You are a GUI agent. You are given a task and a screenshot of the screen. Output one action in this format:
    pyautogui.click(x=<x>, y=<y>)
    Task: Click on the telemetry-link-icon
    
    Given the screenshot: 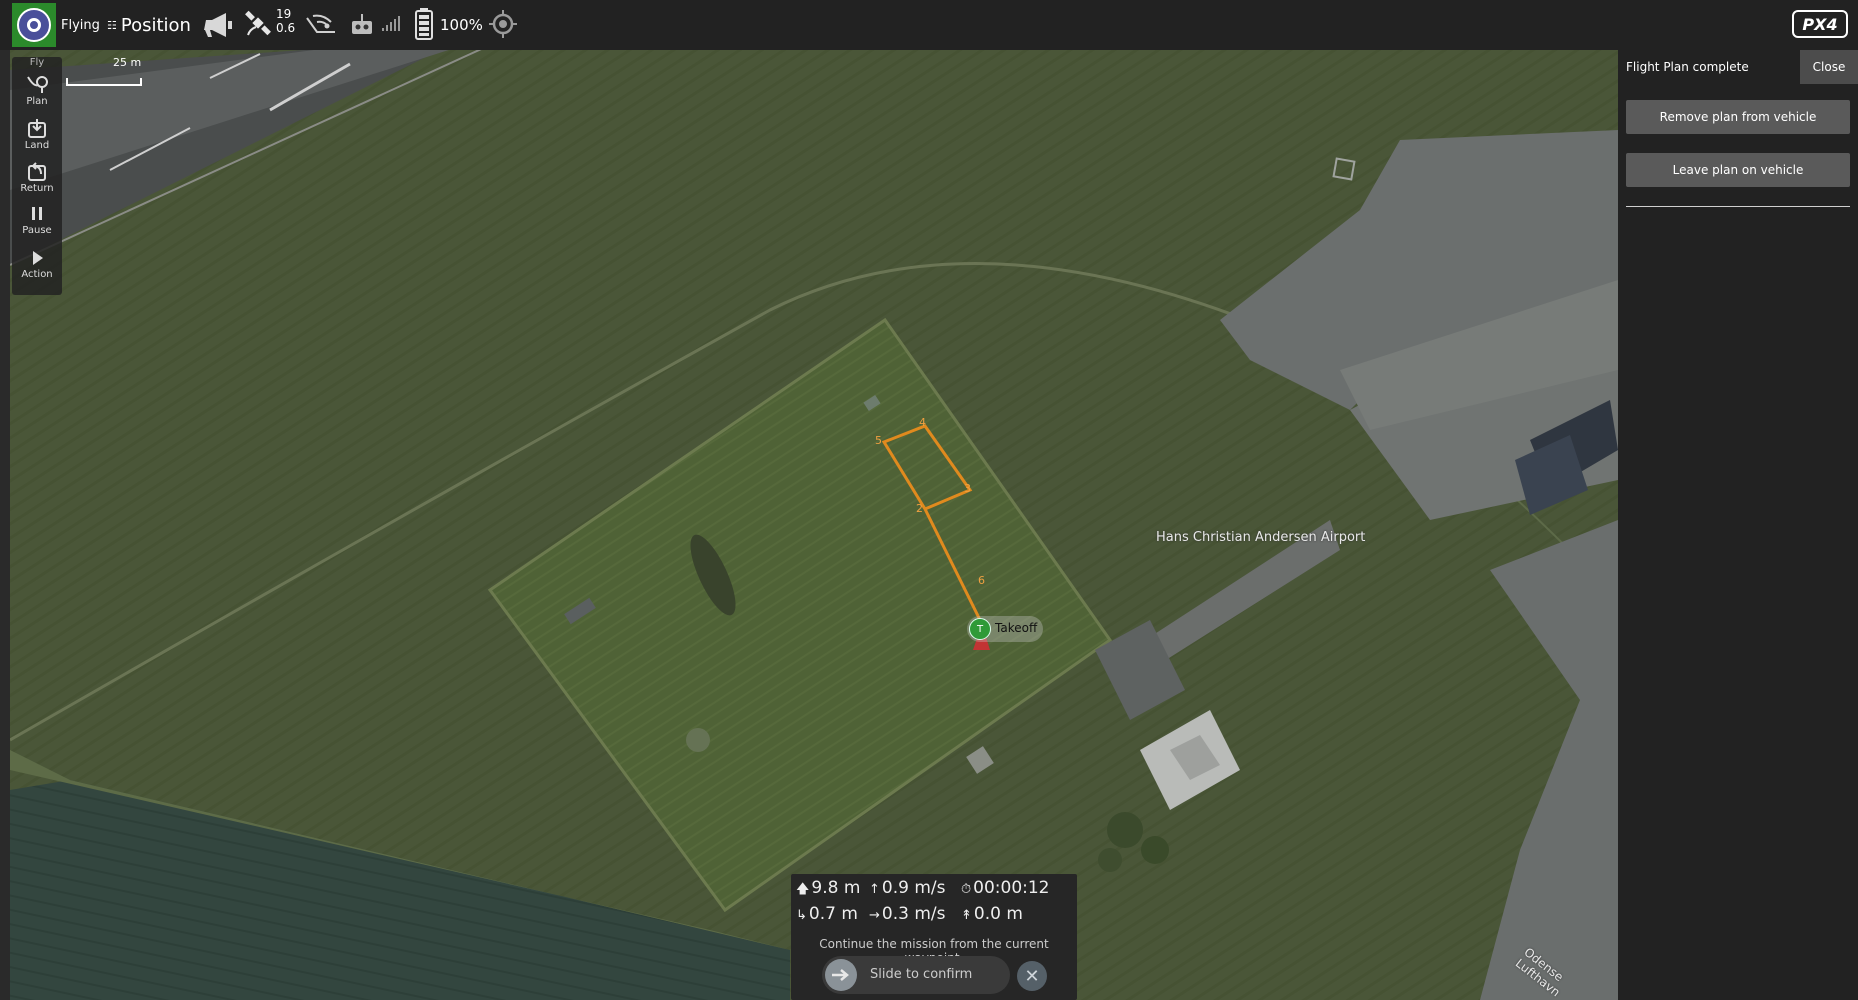 What is the action you would take?
    pyautogui.click(x=321, y=24)
    